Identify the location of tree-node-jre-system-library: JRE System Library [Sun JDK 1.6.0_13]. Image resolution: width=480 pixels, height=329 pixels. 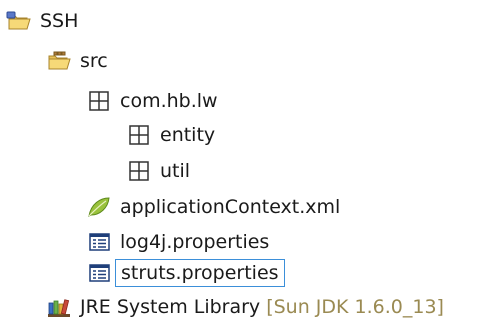
(245, 307).